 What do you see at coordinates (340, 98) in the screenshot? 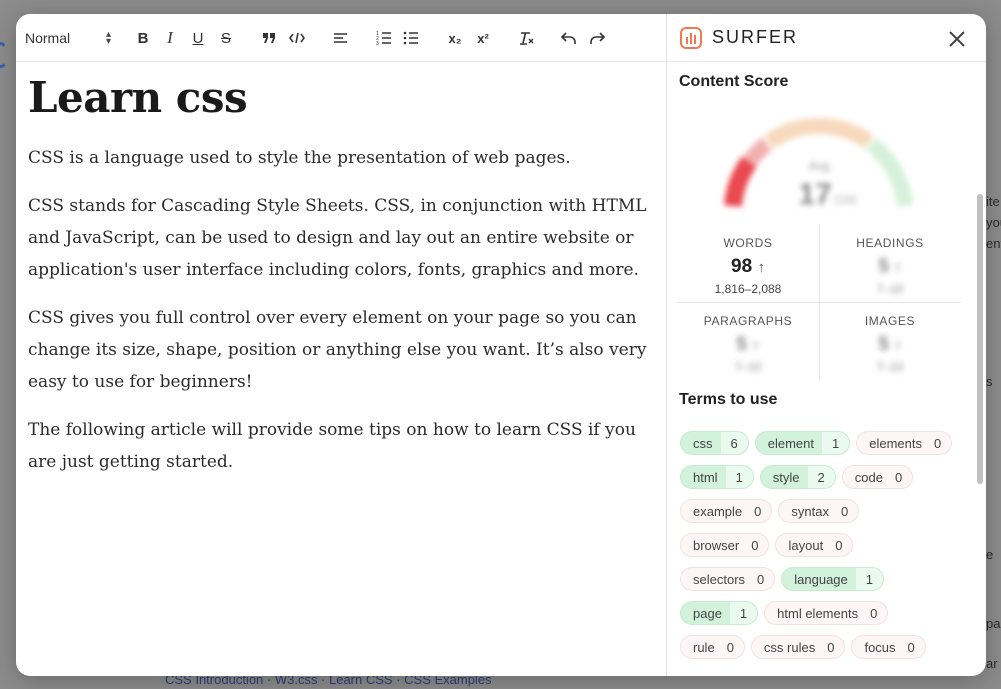
I see `document-title: Learn css` at bounding box center [340, 98].